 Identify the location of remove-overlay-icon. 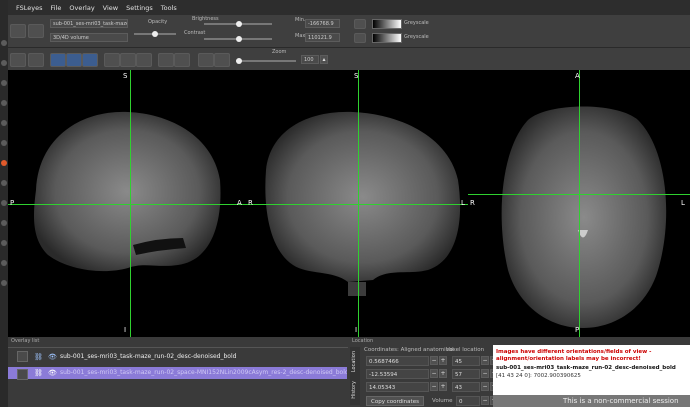
(22, 374).